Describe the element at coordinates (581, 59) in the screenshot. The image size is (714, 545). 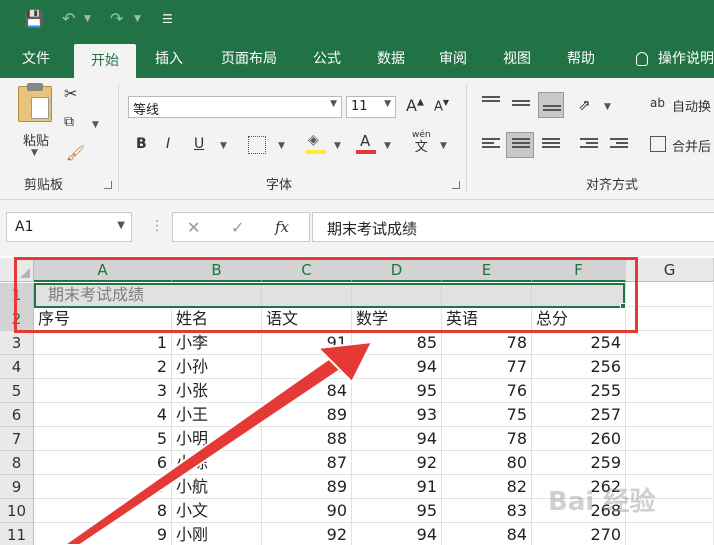
I see `tab-help: 帮助` at that location.